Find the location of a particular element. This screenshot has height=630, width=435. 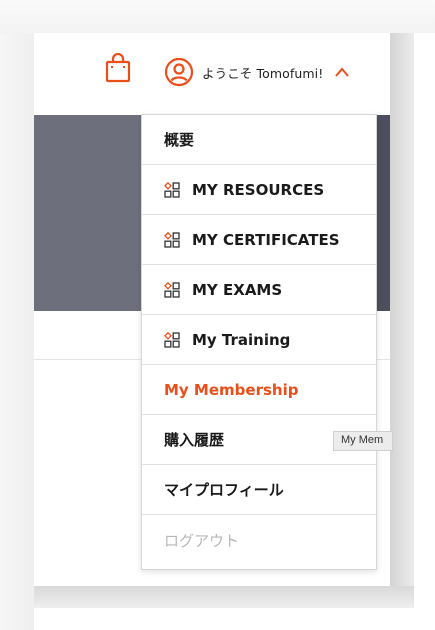

menu-item-label: MY CERTIFICATES is located at coordinates (266, 239).